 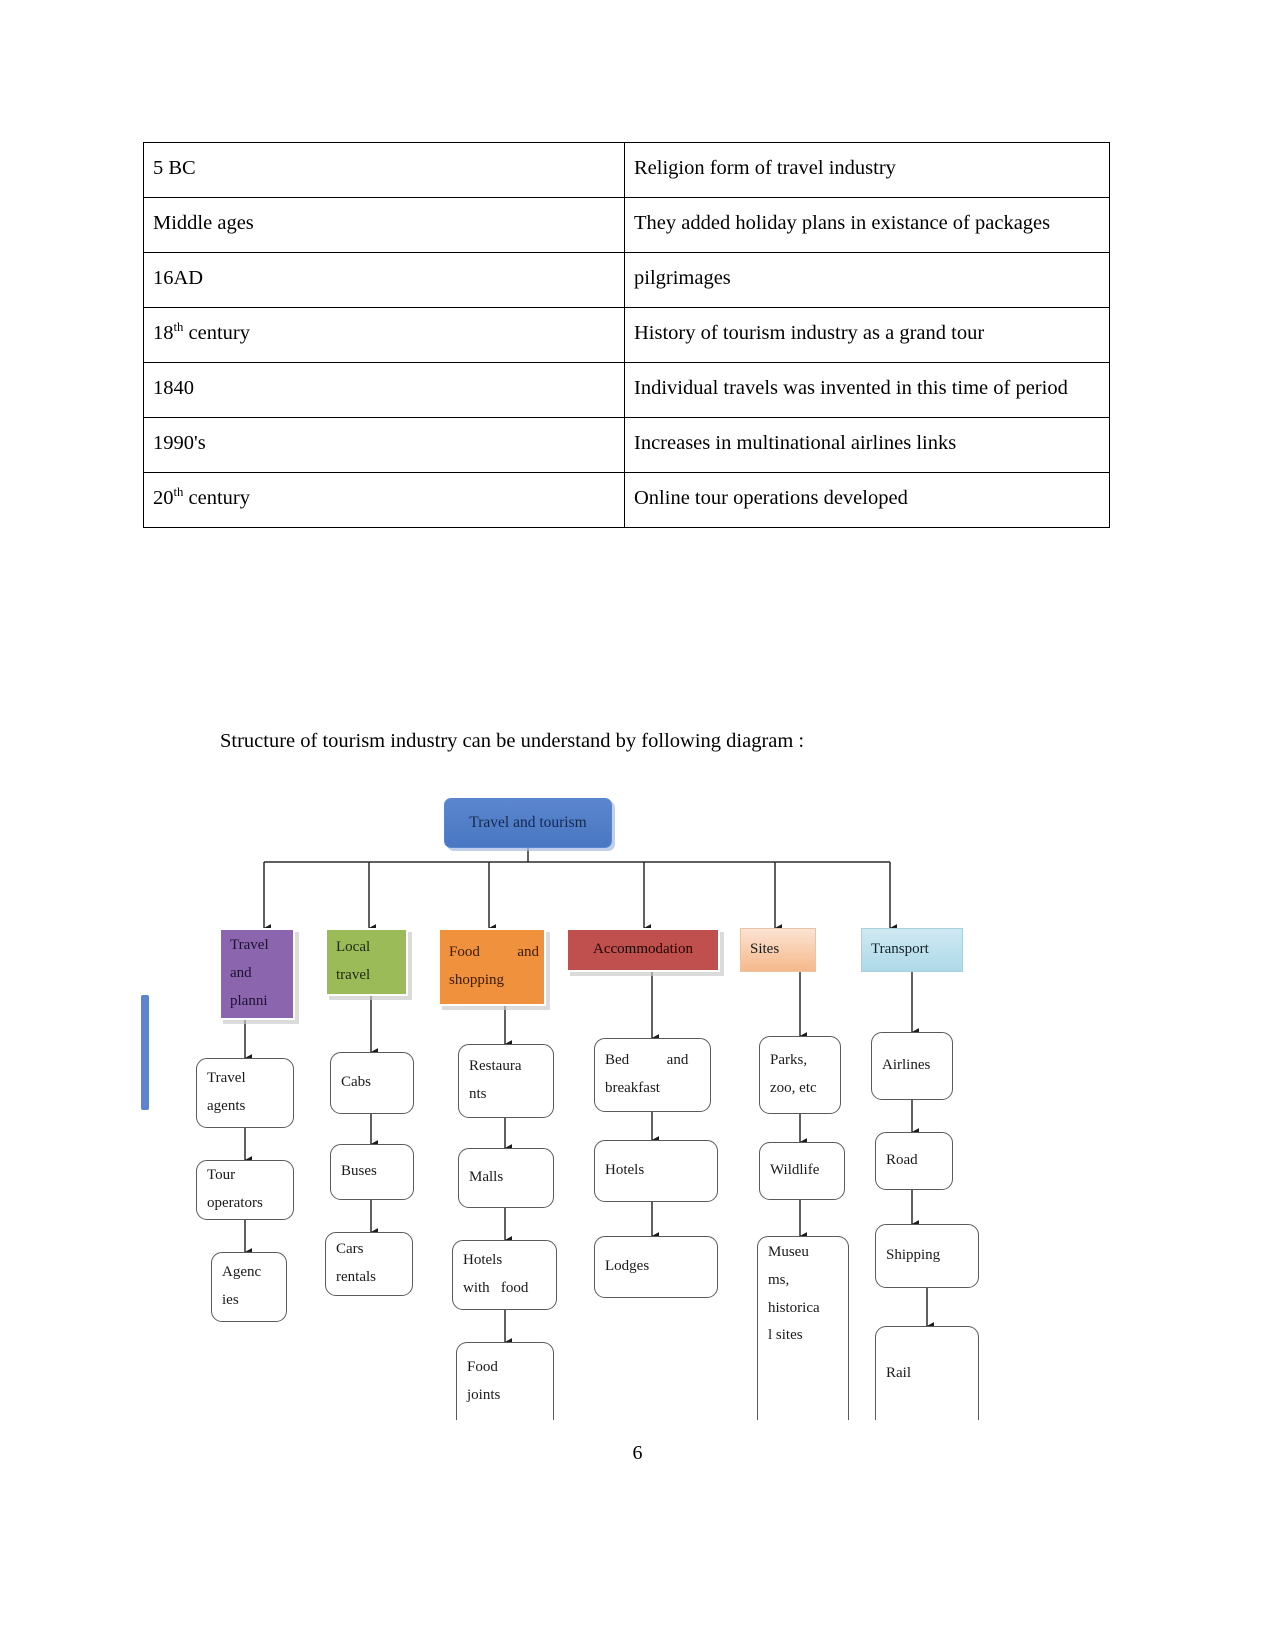 I want to click on node-label-line-1: Food, so click(x=482, y=1366).